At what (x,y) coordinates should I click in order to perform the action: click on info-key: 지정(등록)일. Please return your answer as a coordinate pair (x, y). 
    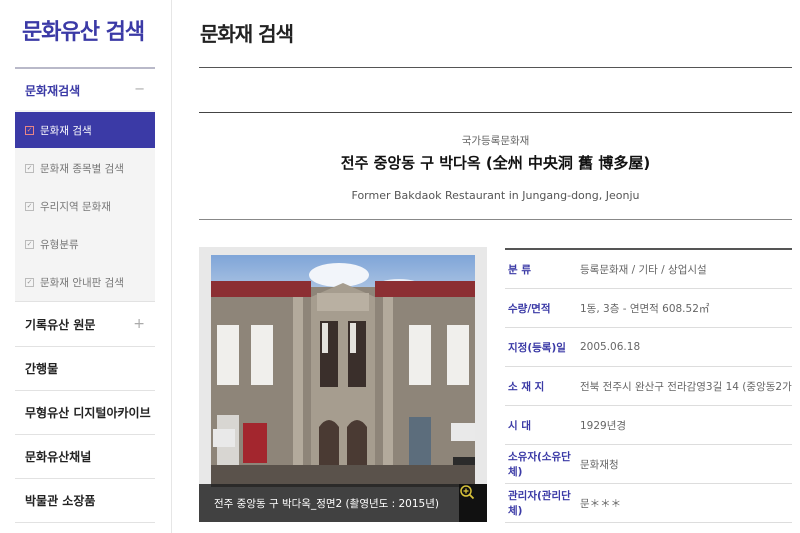
    Looking at the image, I should click on (537, 347).